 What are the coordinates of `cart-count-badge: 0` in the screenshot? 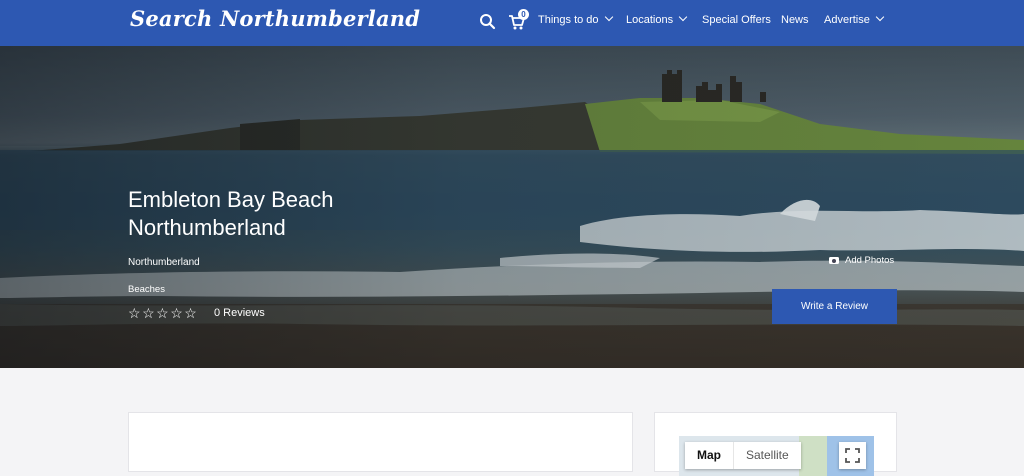 It's located at (523, 14).